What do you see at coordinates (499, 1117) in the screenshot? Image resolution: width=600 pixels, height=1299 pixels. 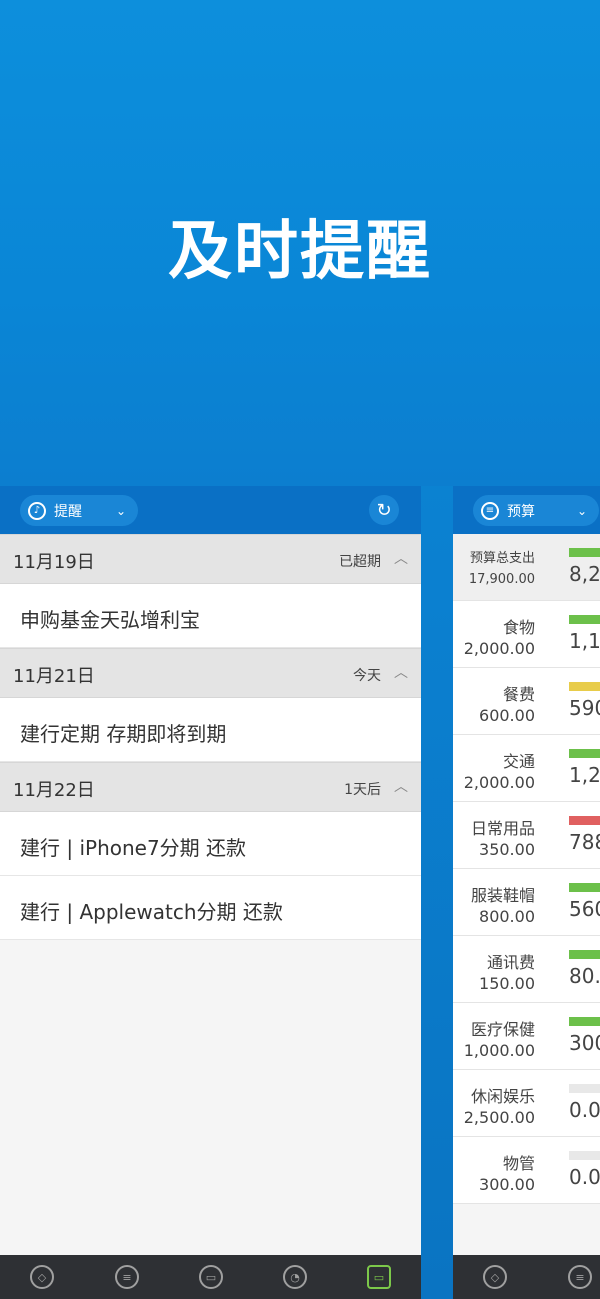 I see `budget-amount: 2,500.00` at bounding box center [499, 1117].